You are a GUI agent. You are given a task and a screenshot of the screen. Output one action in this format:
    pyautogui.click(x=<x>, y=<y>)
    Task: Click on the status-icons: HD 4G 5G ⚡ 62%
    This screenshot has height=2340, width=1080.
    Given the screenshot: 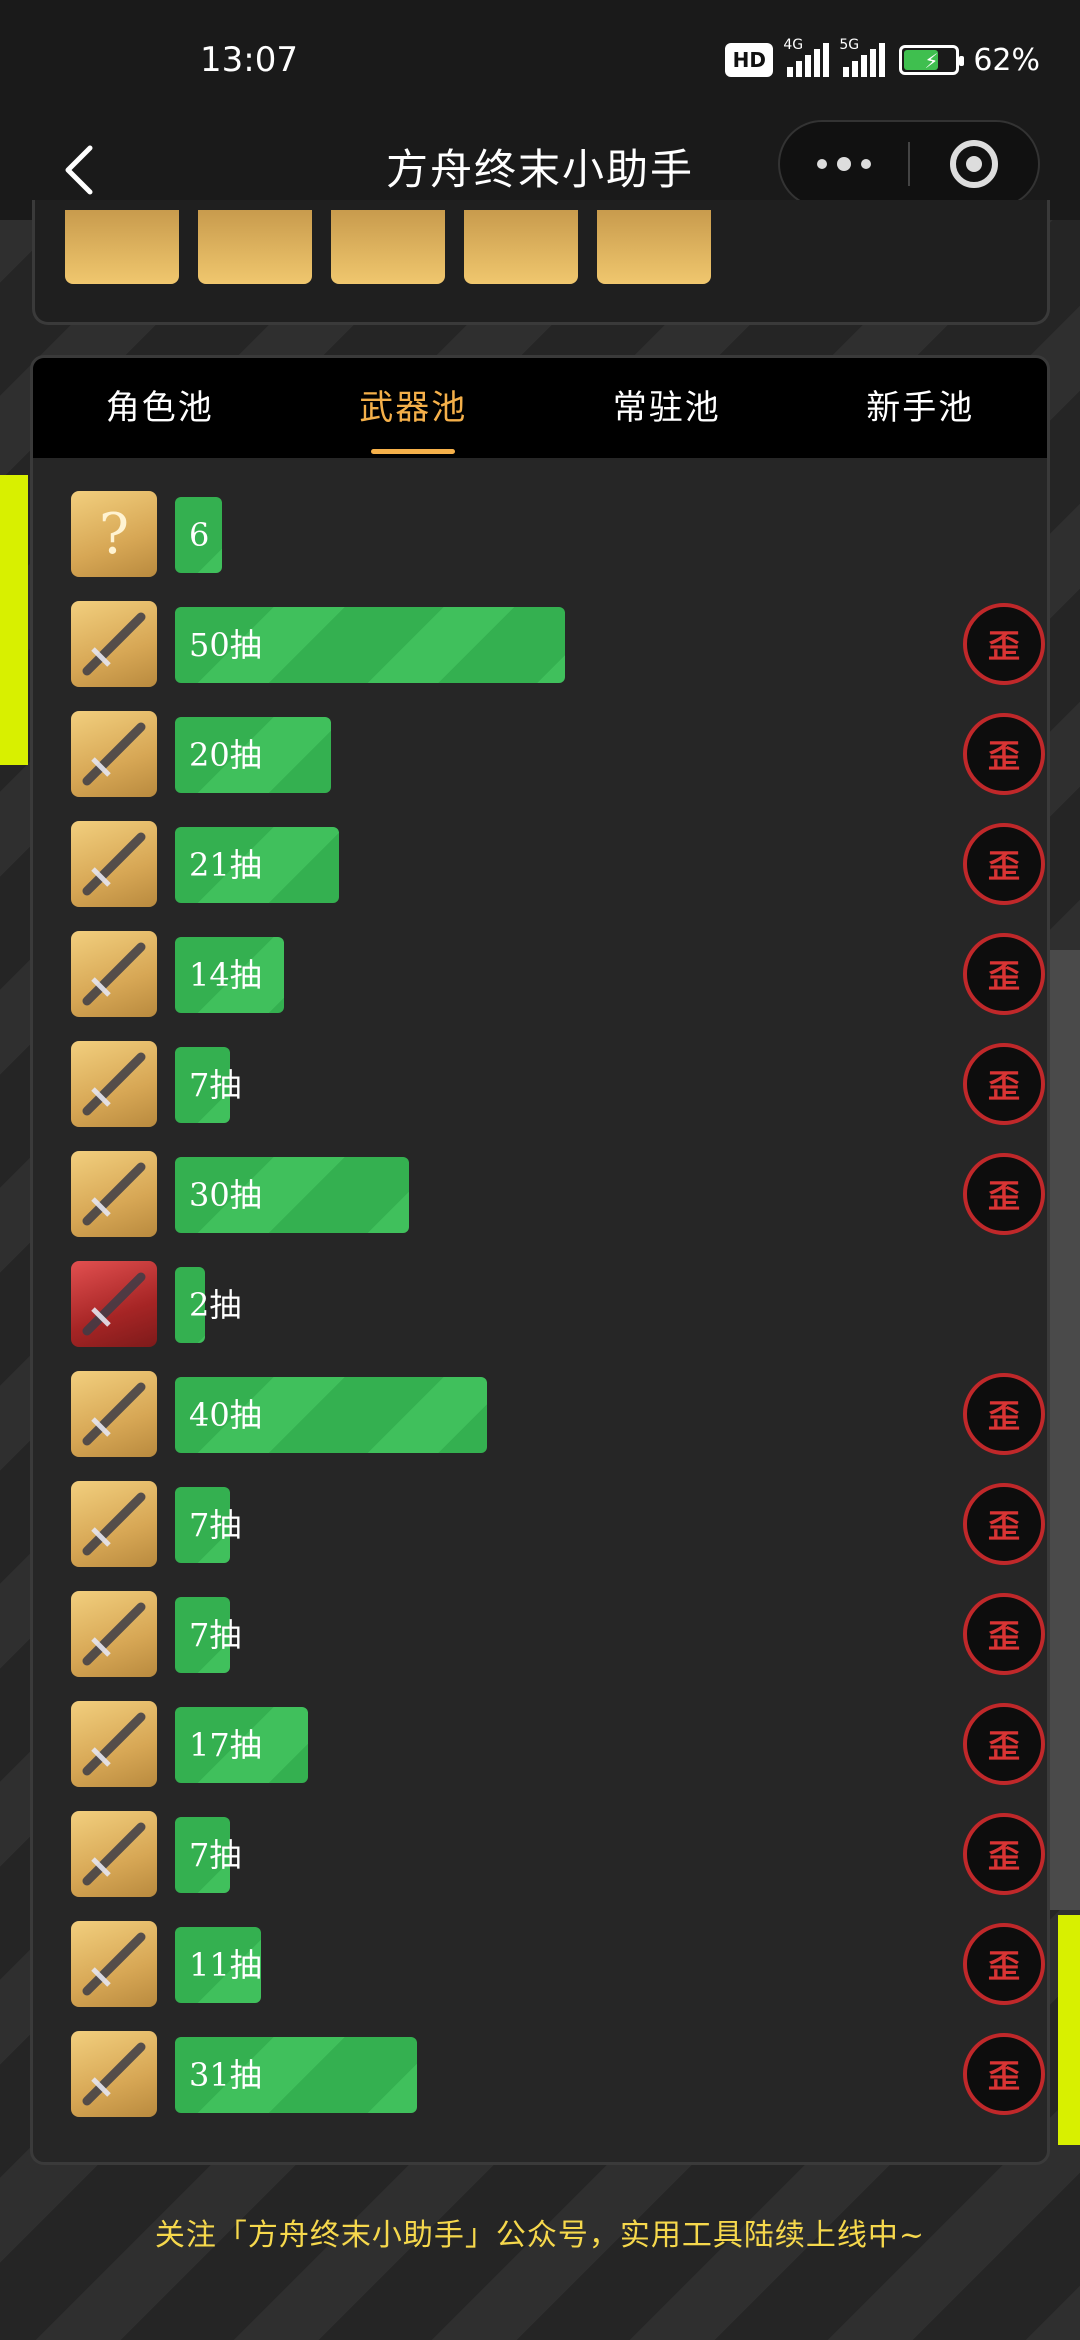 What is the action you would take?
    pyautogui.click(x=882, y=58)
    